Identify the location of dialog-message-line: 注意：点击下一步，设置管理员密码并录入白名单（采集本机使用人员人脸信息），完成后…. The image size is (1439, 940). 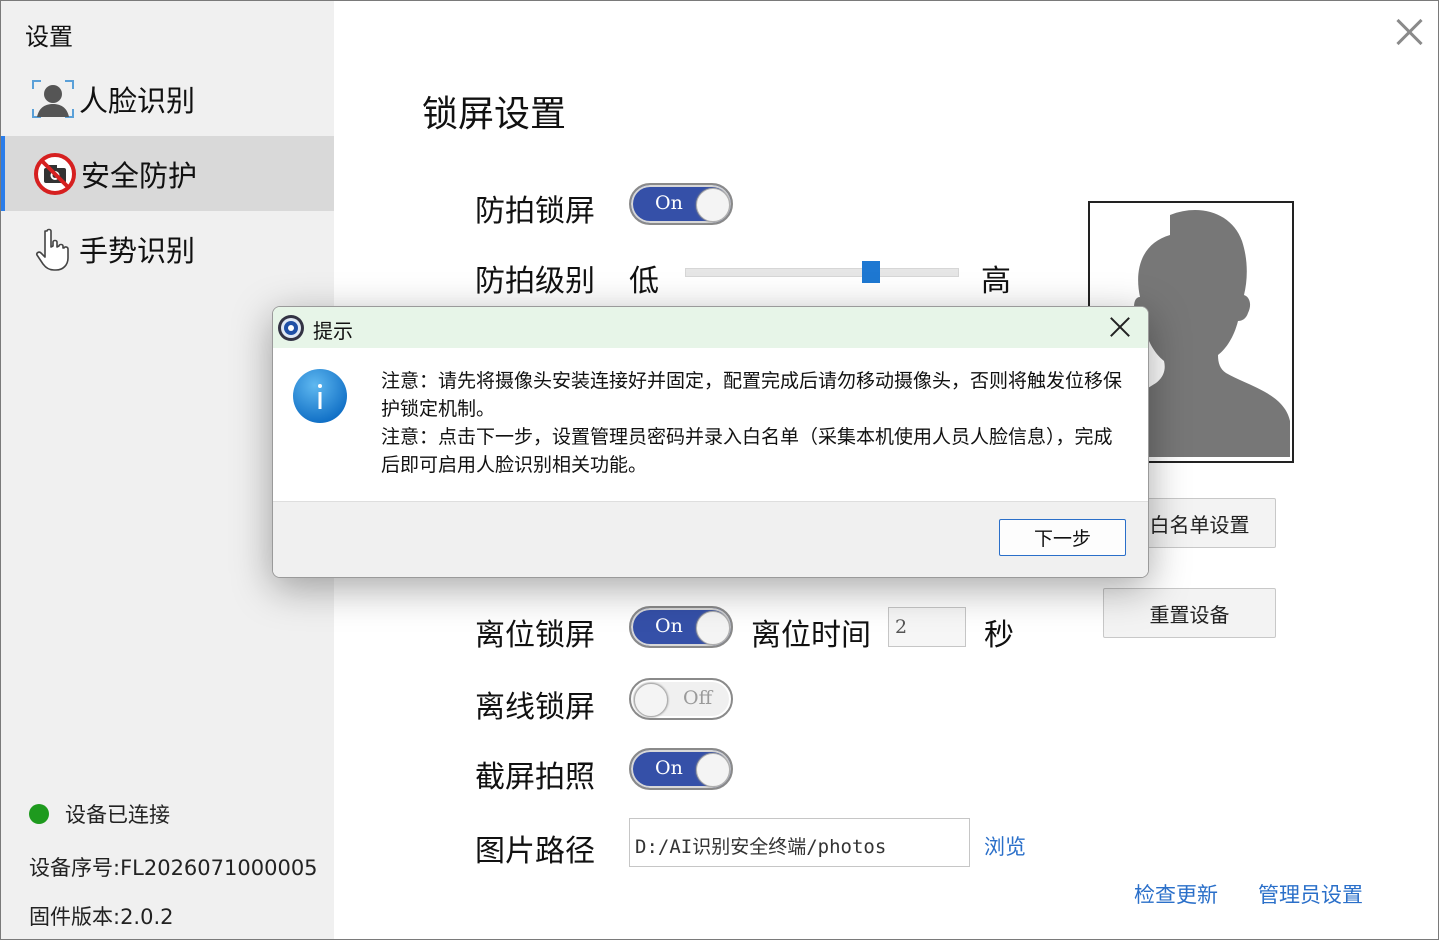
(747, 451).